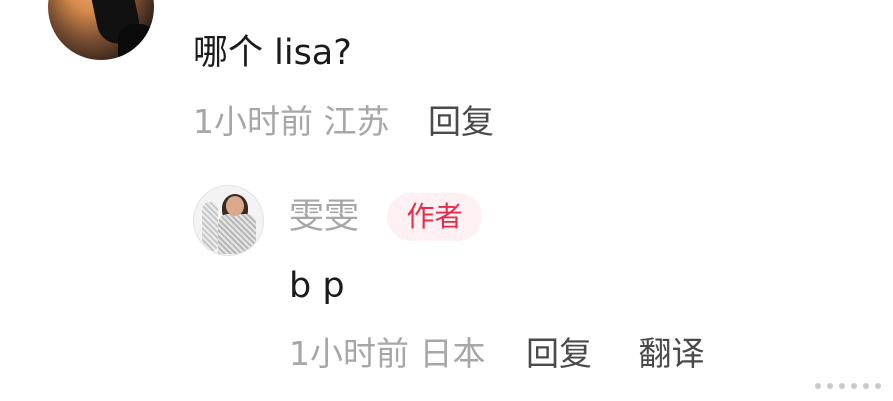  Describe the element at coordinates (324, 217) in the screenshot. I see `reply-username: 雯雯` at that location.